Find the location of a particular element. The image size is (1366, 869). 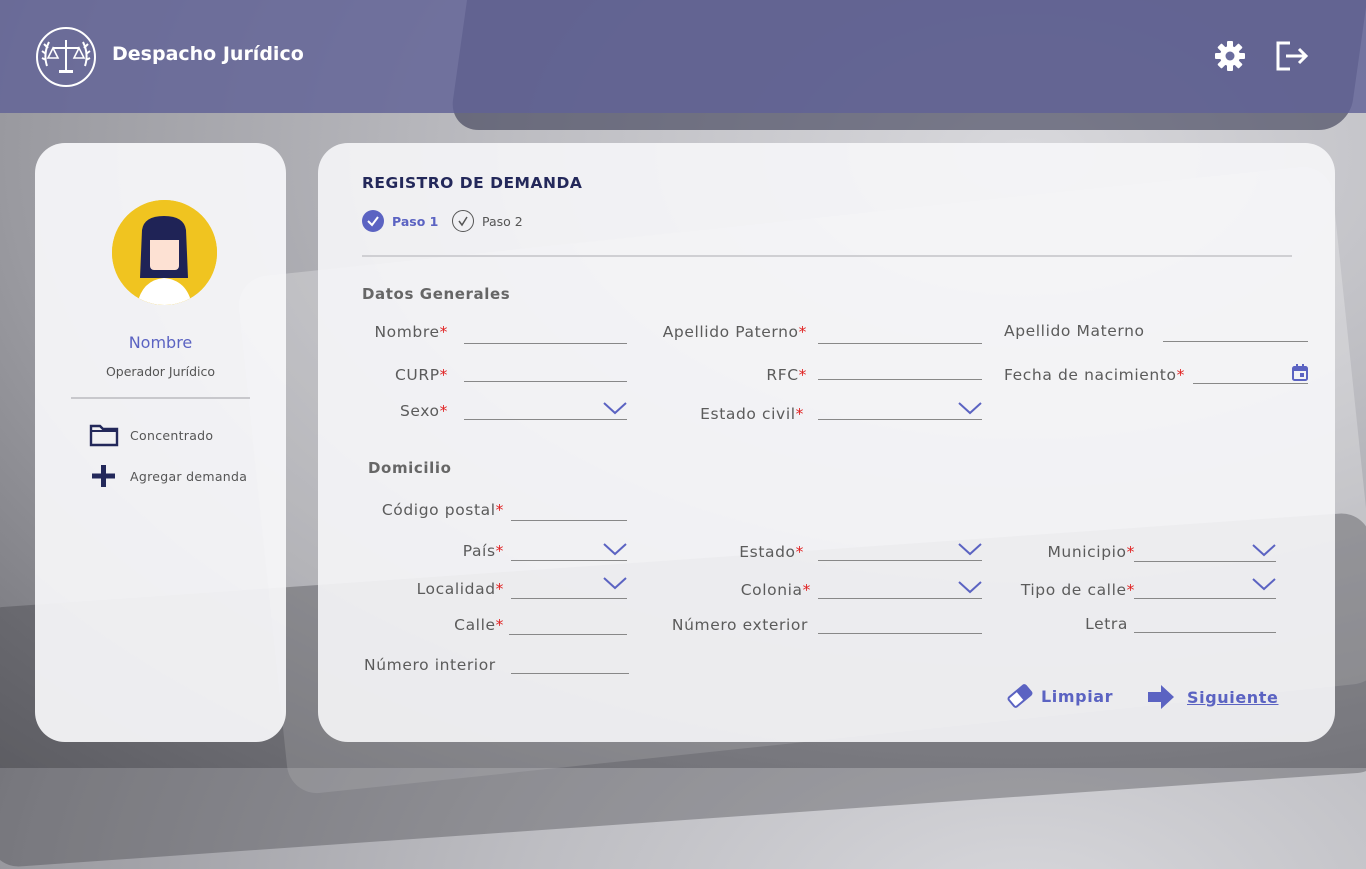

municipio-label: Municipio* is located at coordinates (1091, 552).